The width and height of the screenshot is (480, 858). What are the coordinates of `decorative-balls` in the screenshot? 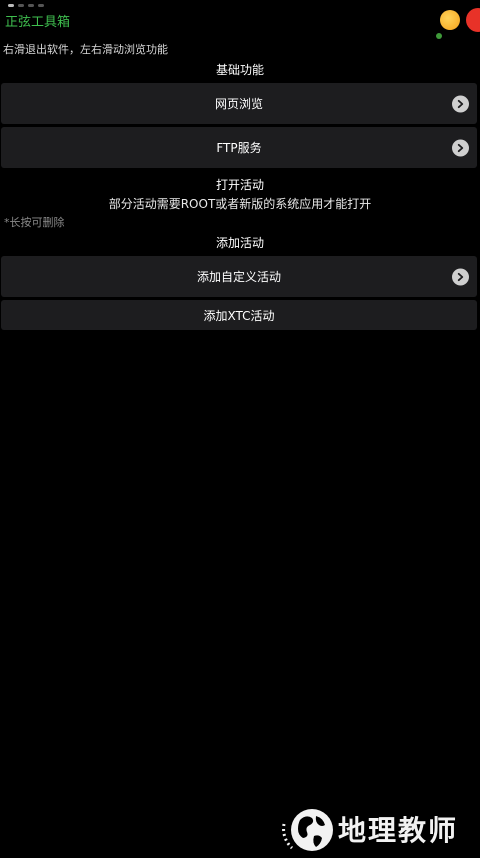 It's located at (455, 22).